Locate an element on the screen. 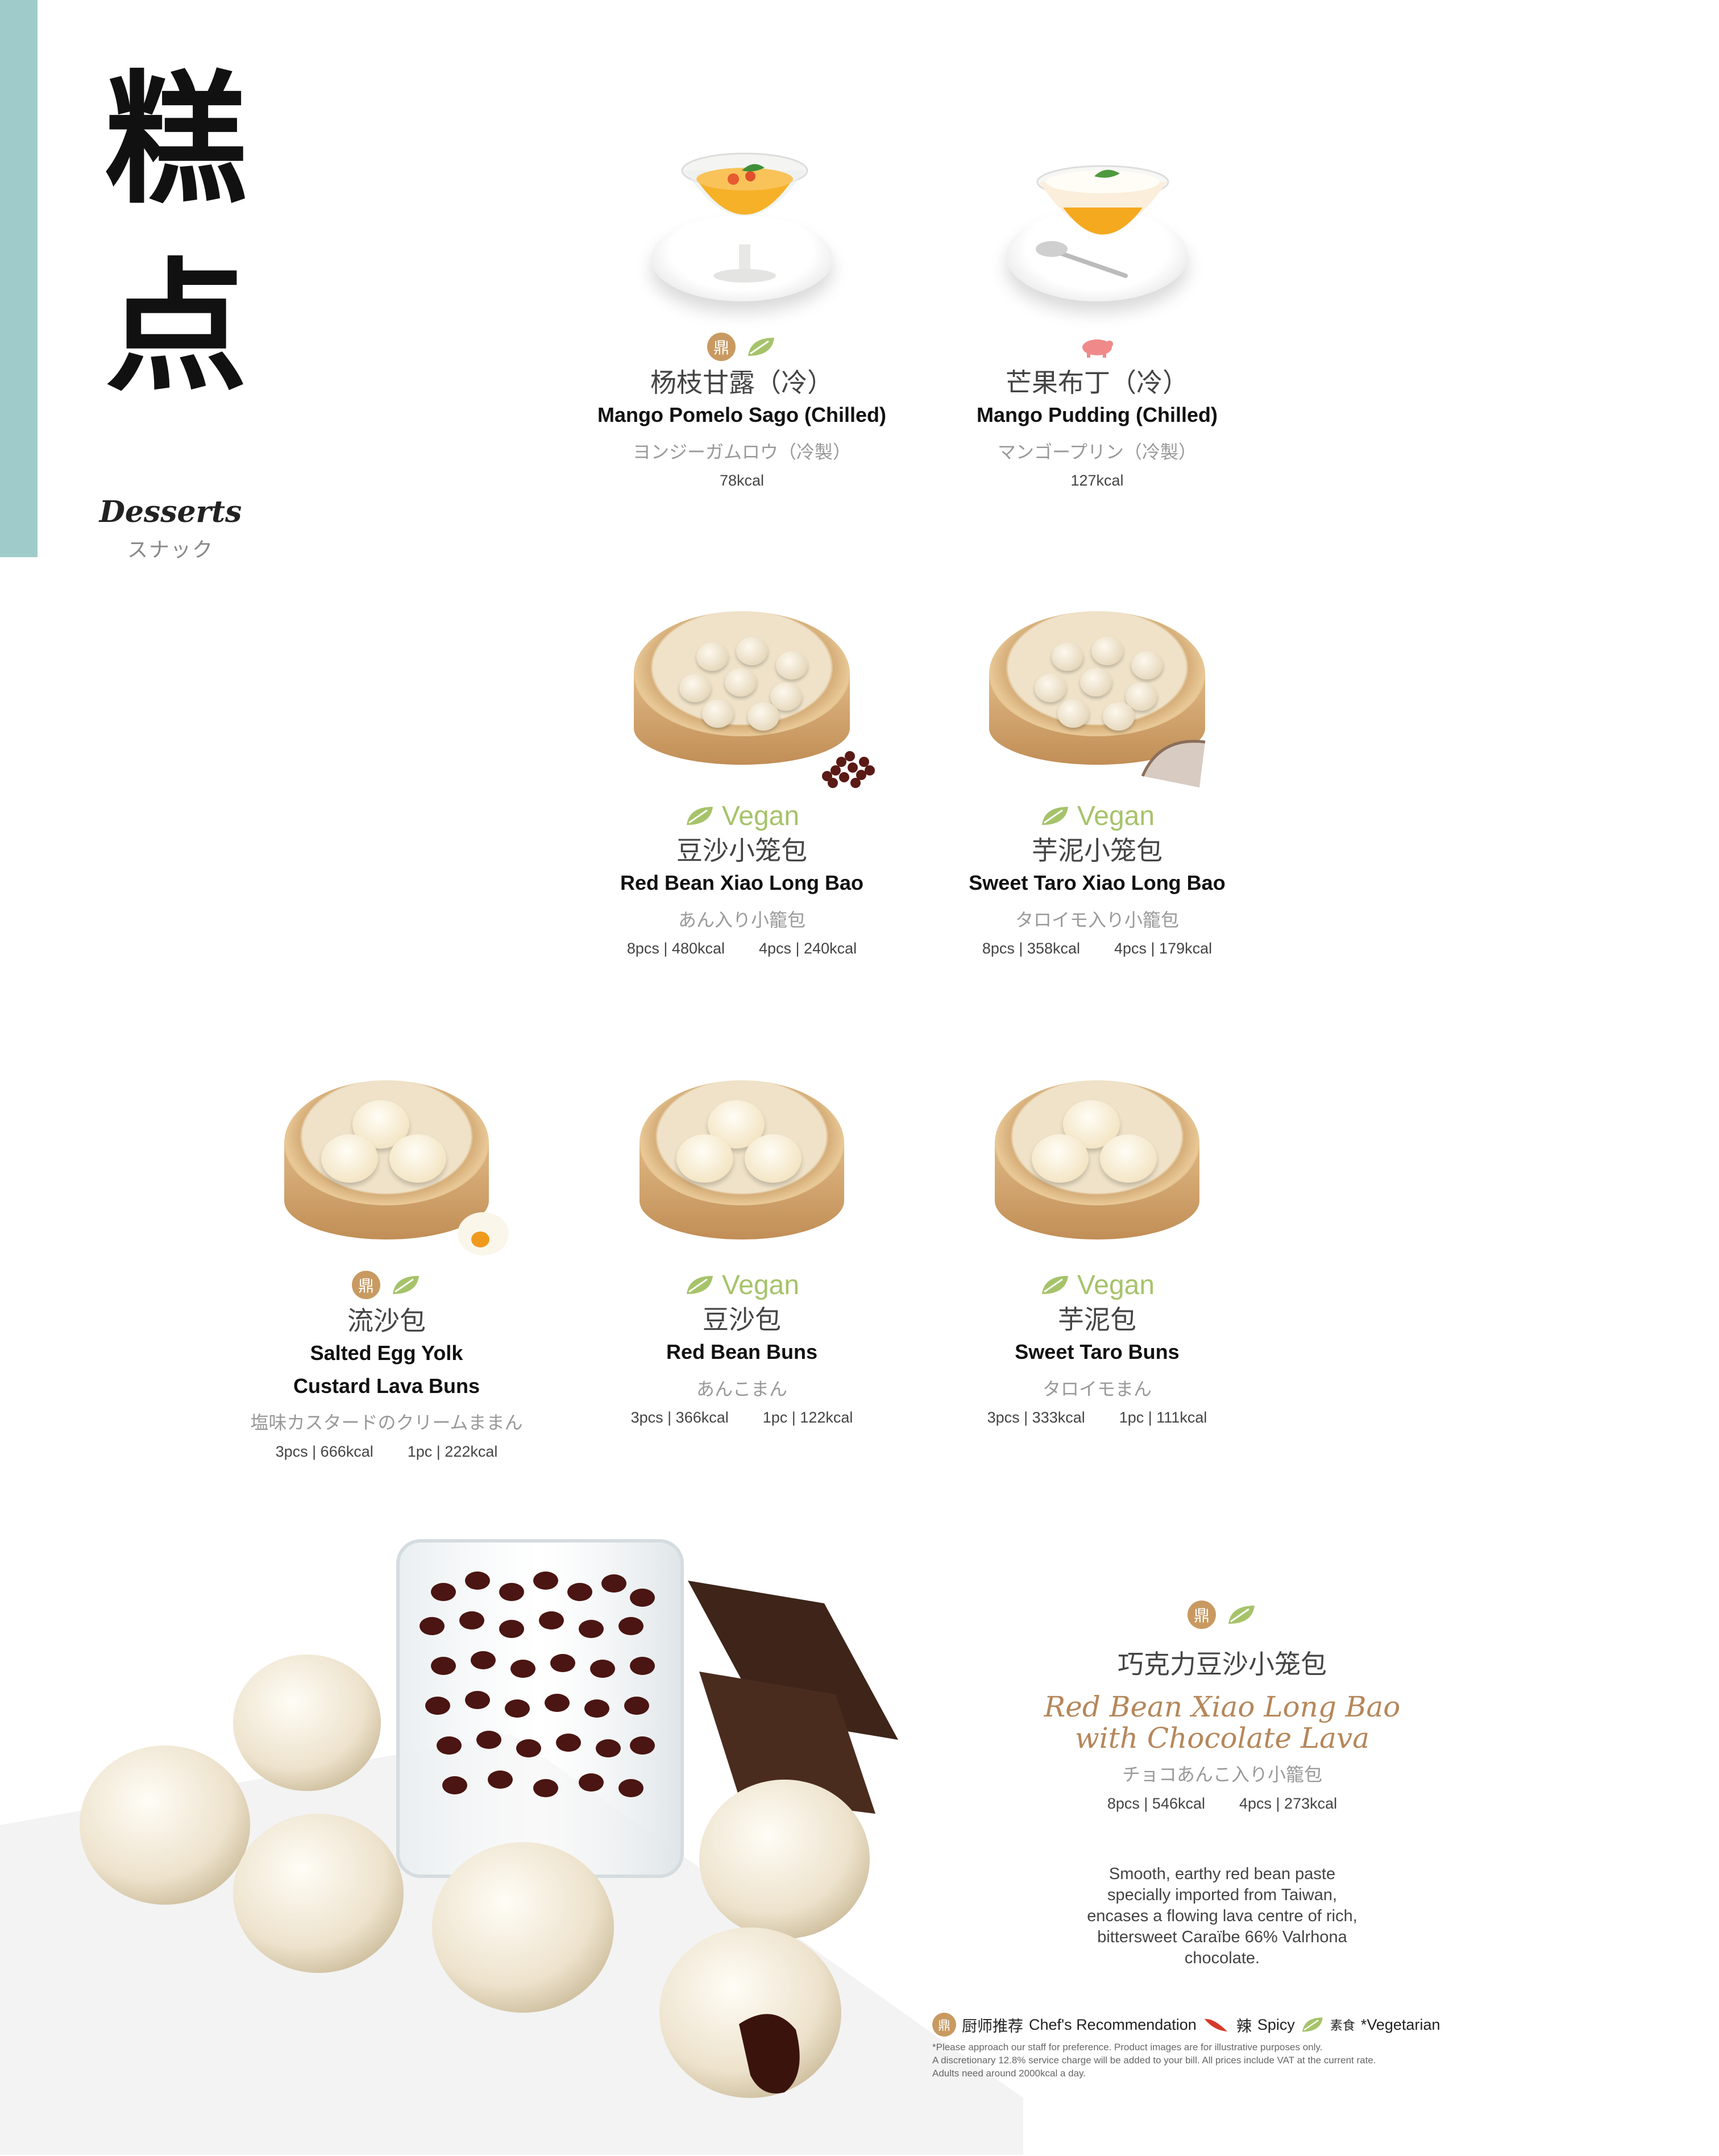 The height and width of the screenshot is (2156, 1719). dish-name-jp: タロイモまん is located at coordinates (1097, 1388).